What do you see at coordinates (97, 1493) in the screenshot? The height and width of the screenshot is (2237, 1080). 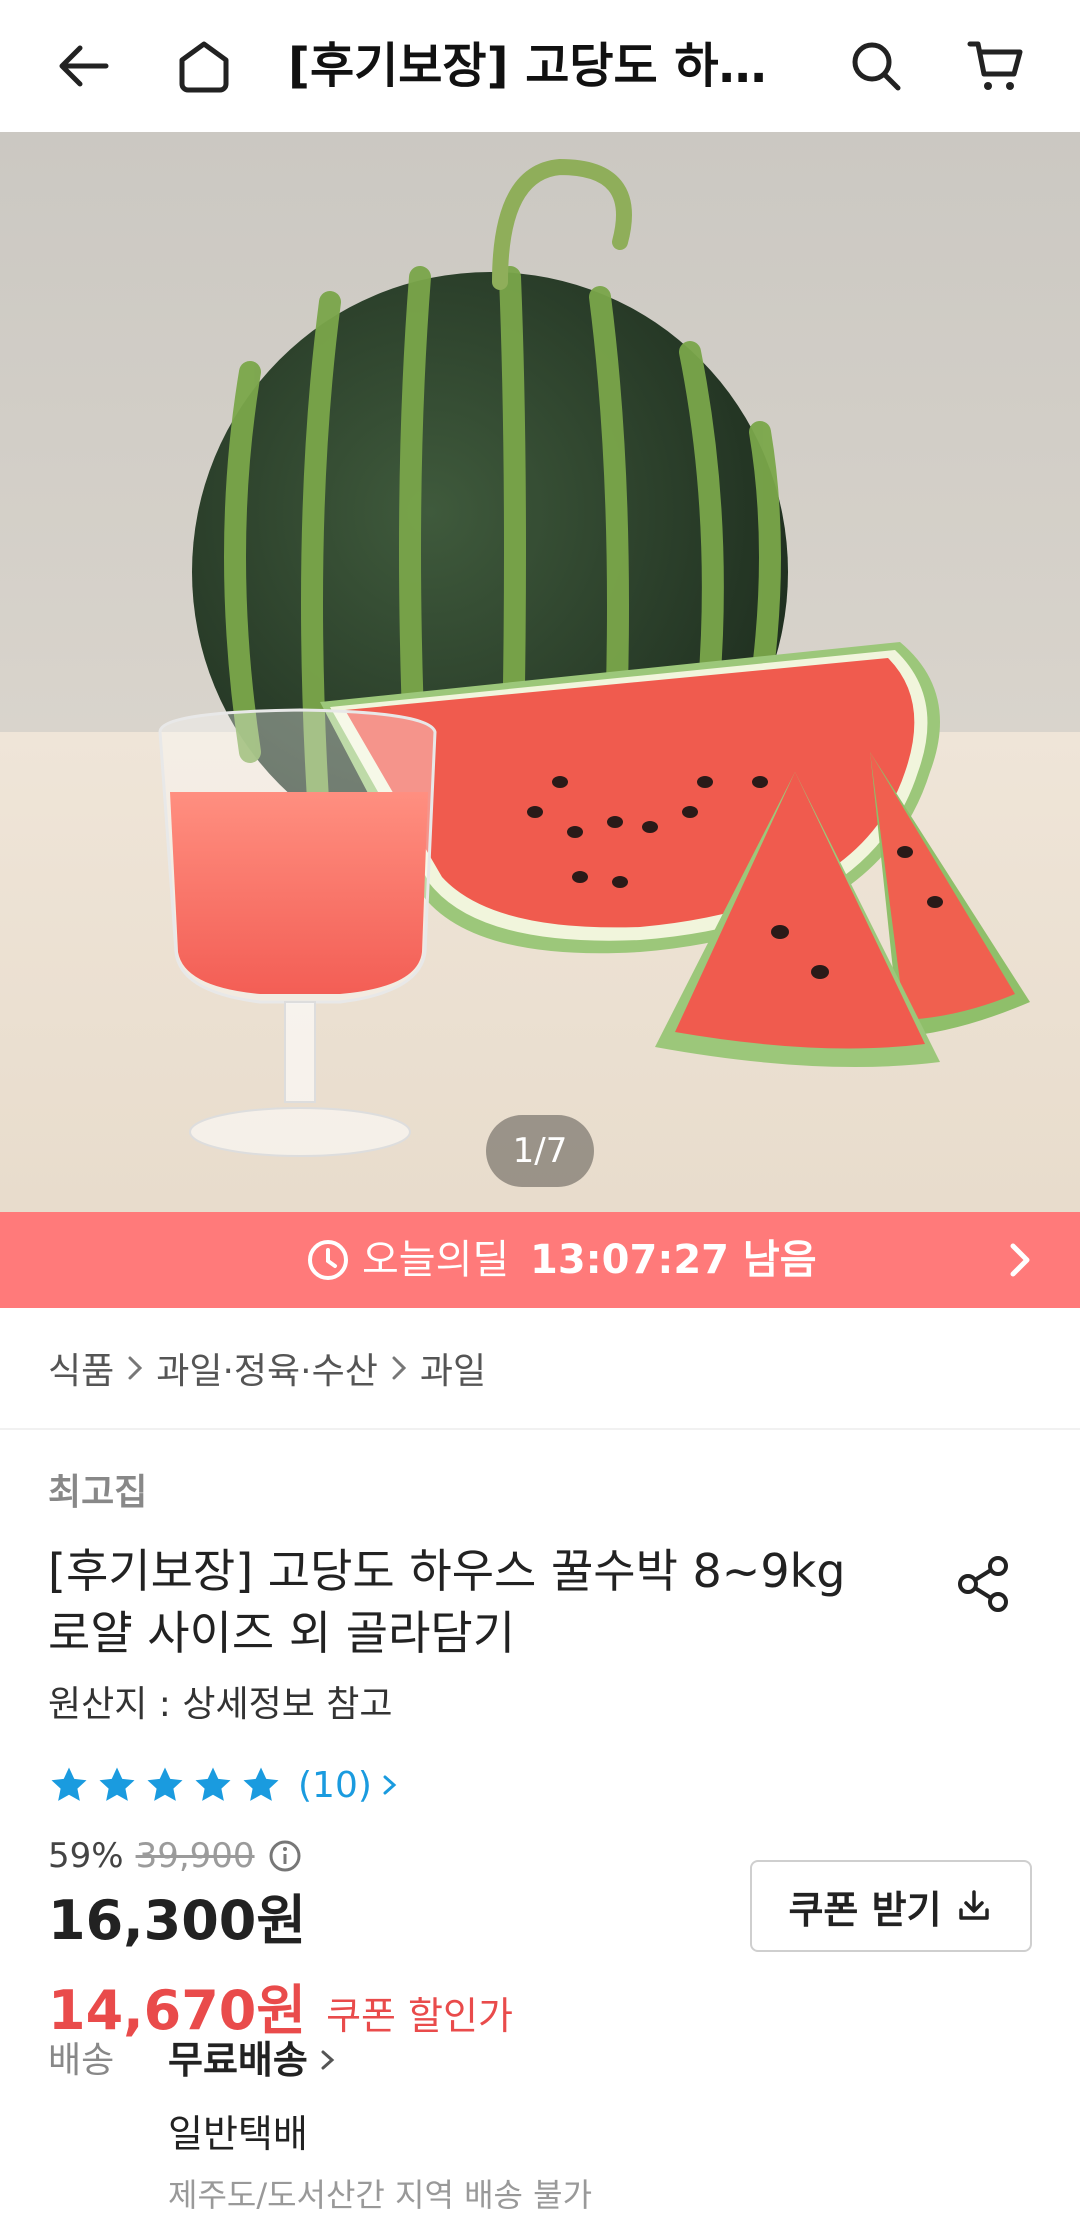 I see `seller-name: 최고집` at bounding box center [97, 1493].